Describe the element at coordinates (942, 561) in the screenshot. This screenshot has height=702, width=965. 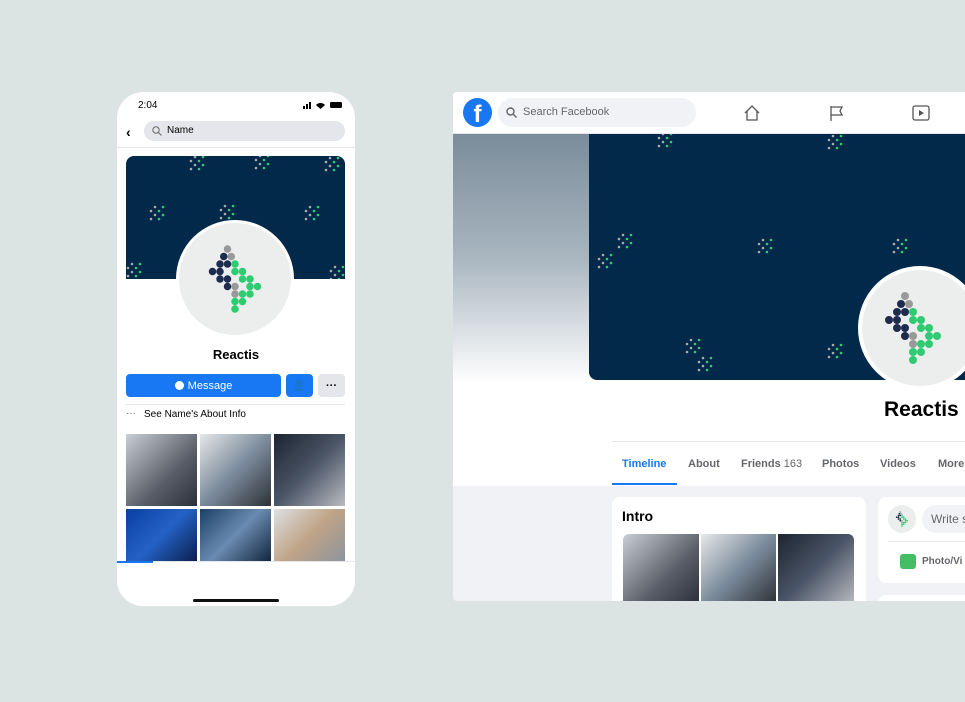
I see `photo-video-button: Photo/Vi` at that location.